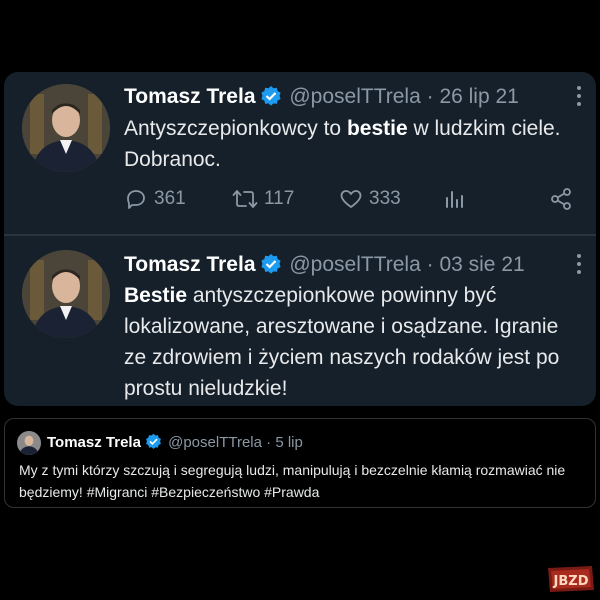 The width and height of the screenshot is (600, 600). I want to click on analytics-icon, so click(454, 199).